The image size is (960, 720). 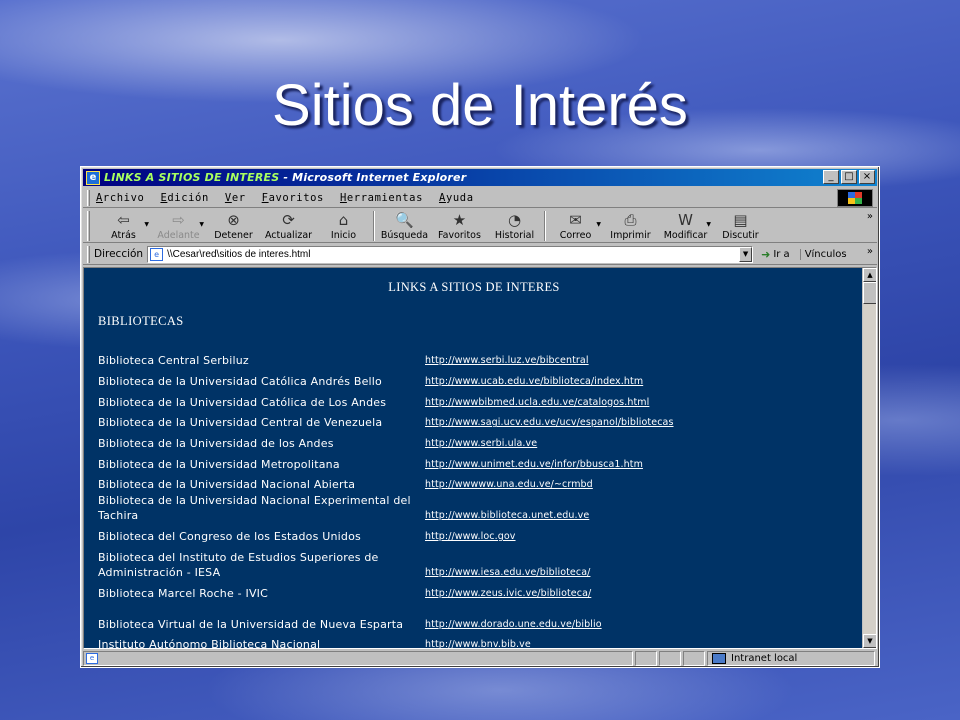 What do you see at coordinates (178, 220) in the screenshot?
I see `forward-arrow-icon: ⇨` at bounding box center [178, 220].